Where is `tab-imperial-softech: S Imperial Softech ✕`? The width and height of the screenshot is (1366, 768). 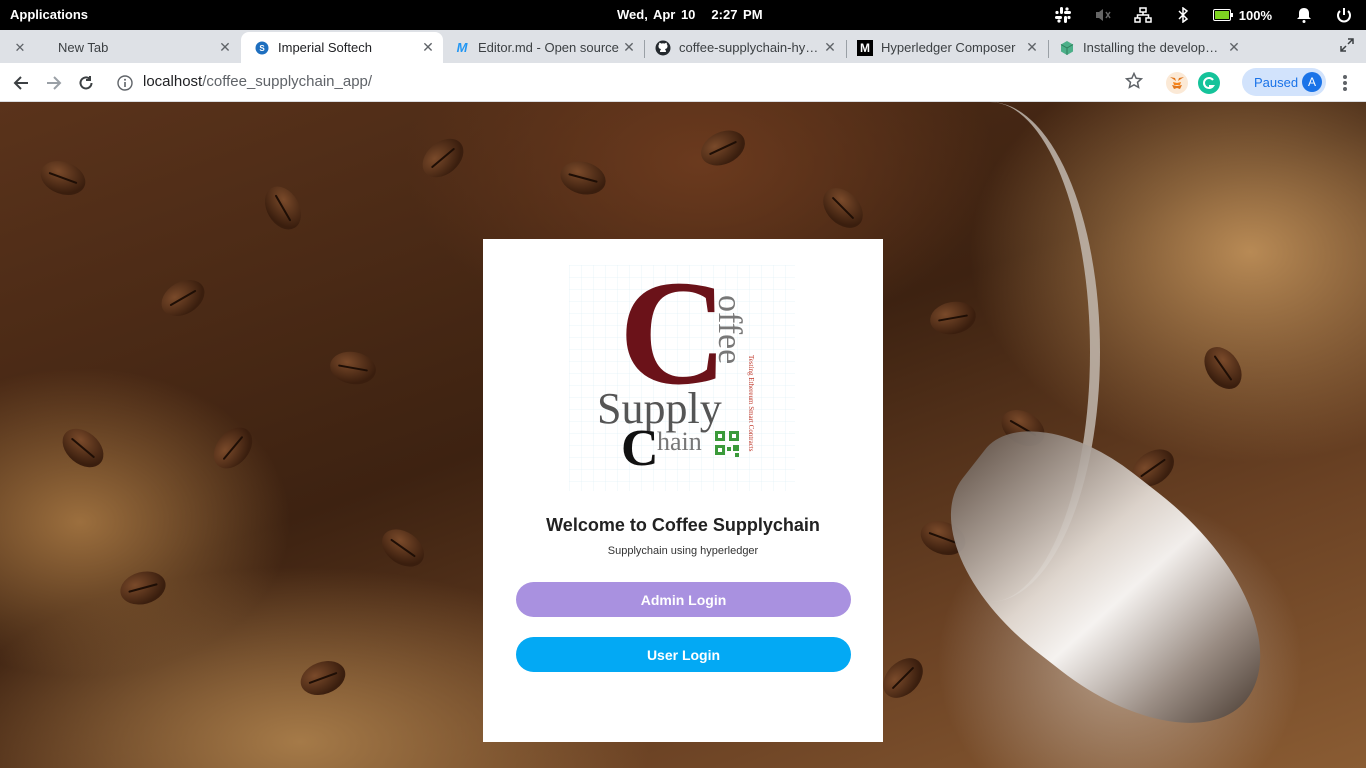
tab-imperial-softech: S Imperial Softech ✕ is located at coordinates (342, 47).